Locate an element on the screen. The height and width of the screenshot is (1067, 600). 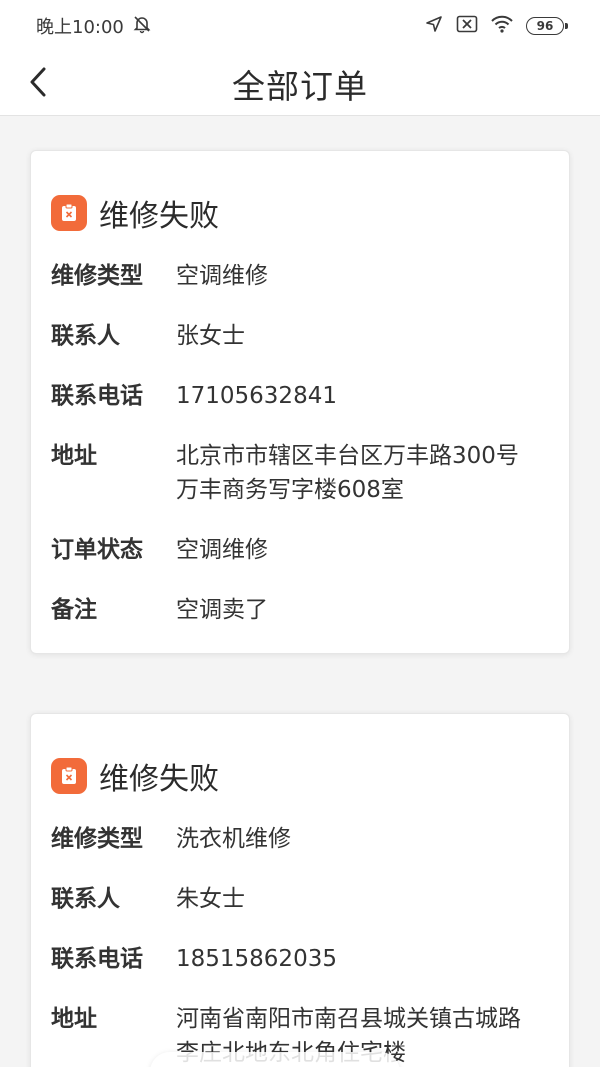
field-value: 空调卖了 is located at coordinates (222, 610).